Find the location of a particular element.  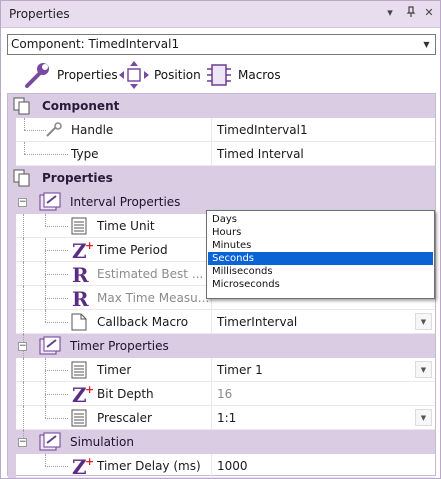

property-value-cell: 1:1 ▼ is located at coordinates (323, 418).